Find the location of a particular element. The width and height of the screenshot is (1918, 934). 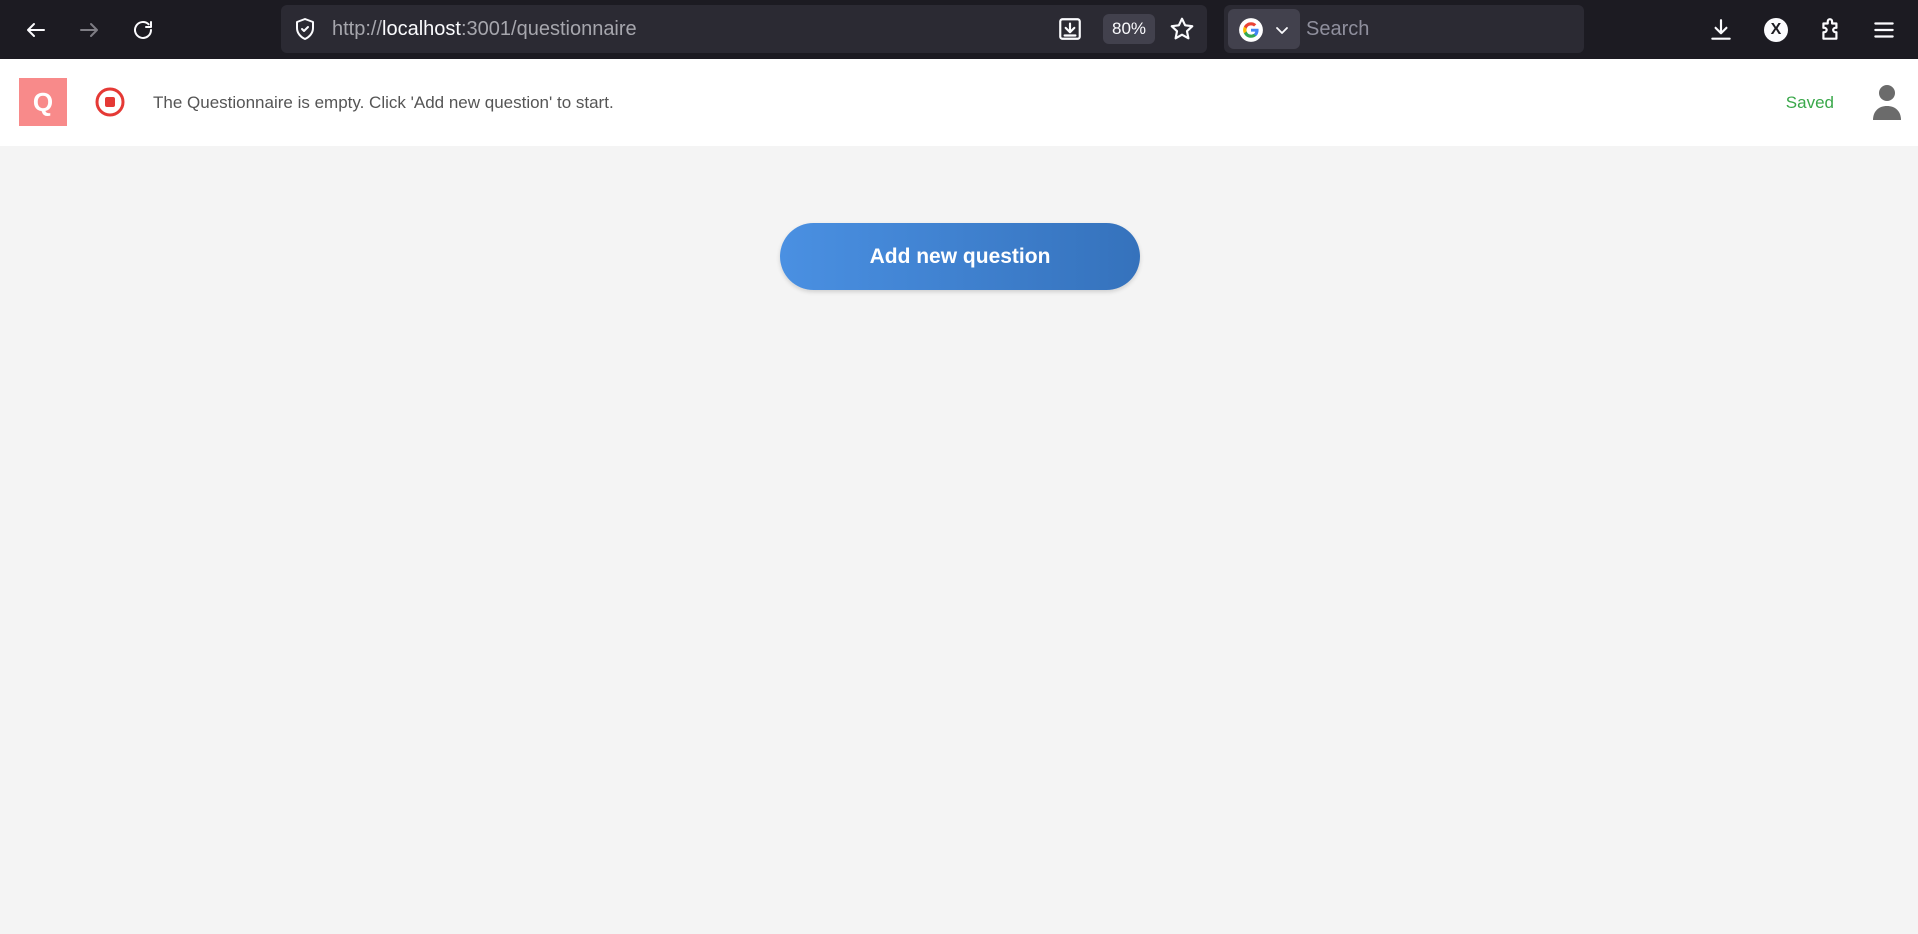

back-button is located at coordinates (36, 30).